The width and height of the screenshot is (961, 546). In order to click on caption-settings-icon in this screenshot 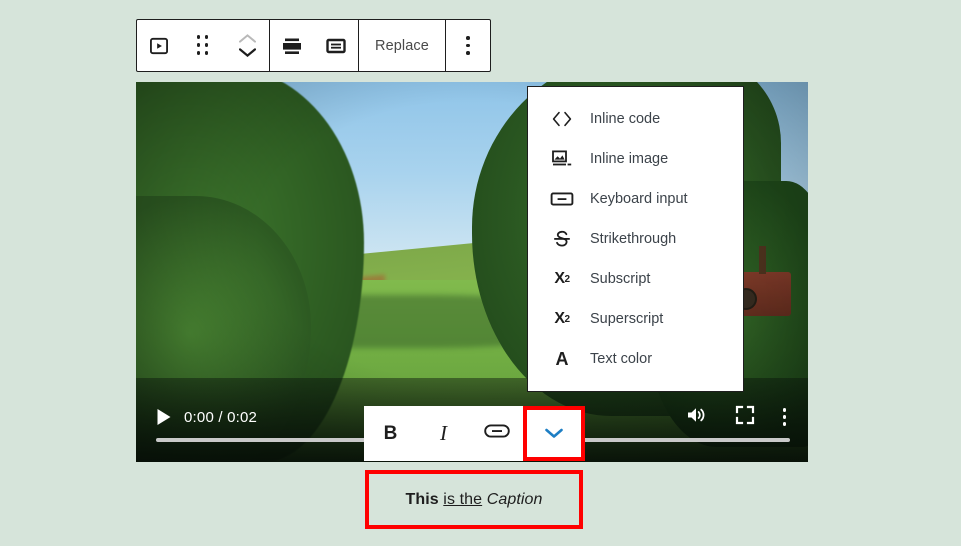, I will do `click(336, 46)`.